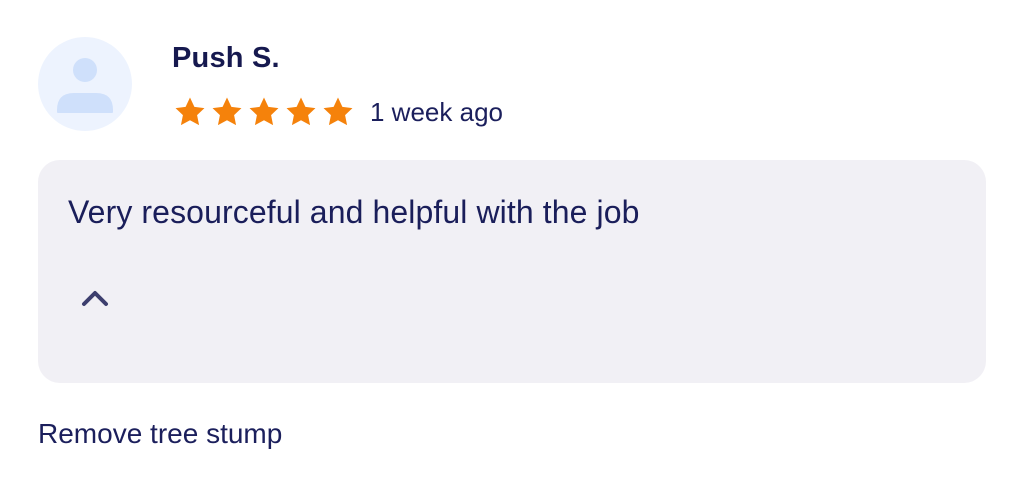 This screenshot has height=488, width=1024. I want to click on collapse-comment-button, so click(95, 298).